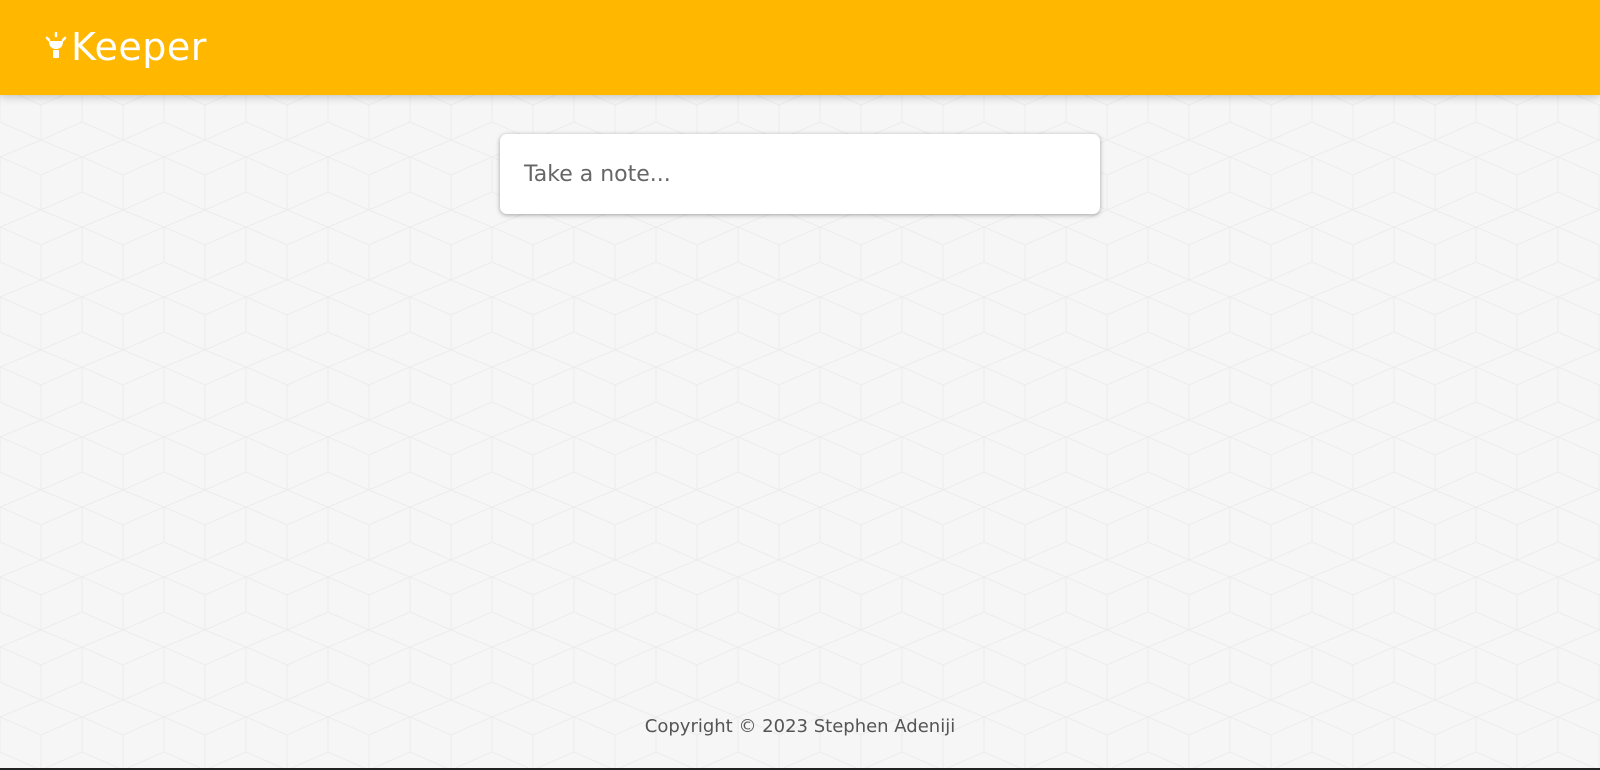 The image size is (1600, 770). I want to click on app-header: Keeper, so click(800, 47).